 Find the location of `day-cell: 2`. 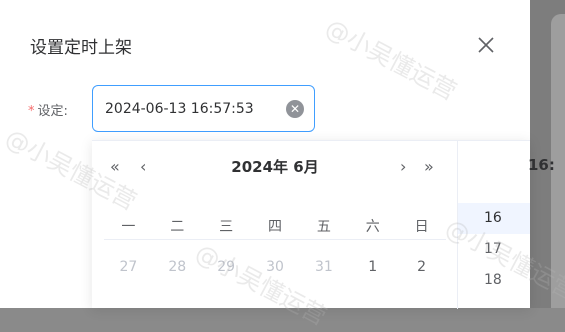

day-cell: 2 is located at coordinates (421, 267).